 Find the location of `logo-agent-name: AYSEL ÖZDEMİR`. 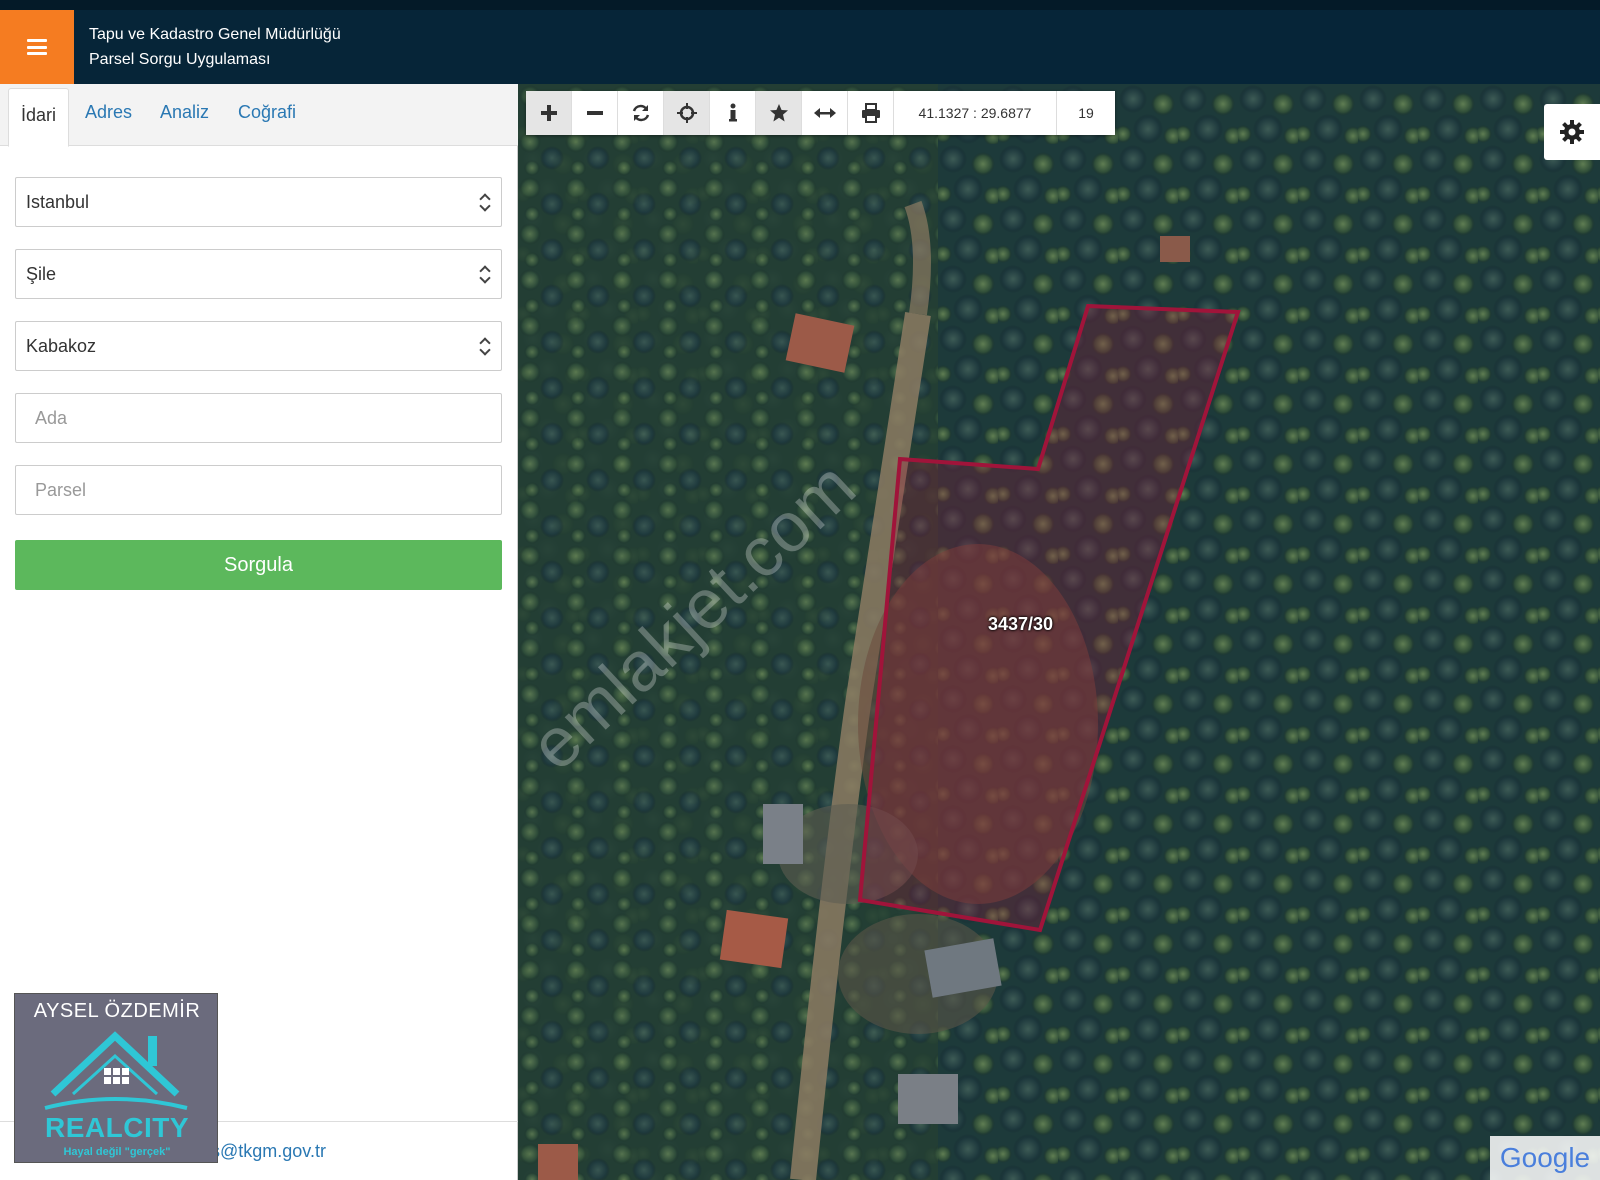

logo-agent-name: AYSEL ÖZDEMİR is located at coordinates (117, 1011).